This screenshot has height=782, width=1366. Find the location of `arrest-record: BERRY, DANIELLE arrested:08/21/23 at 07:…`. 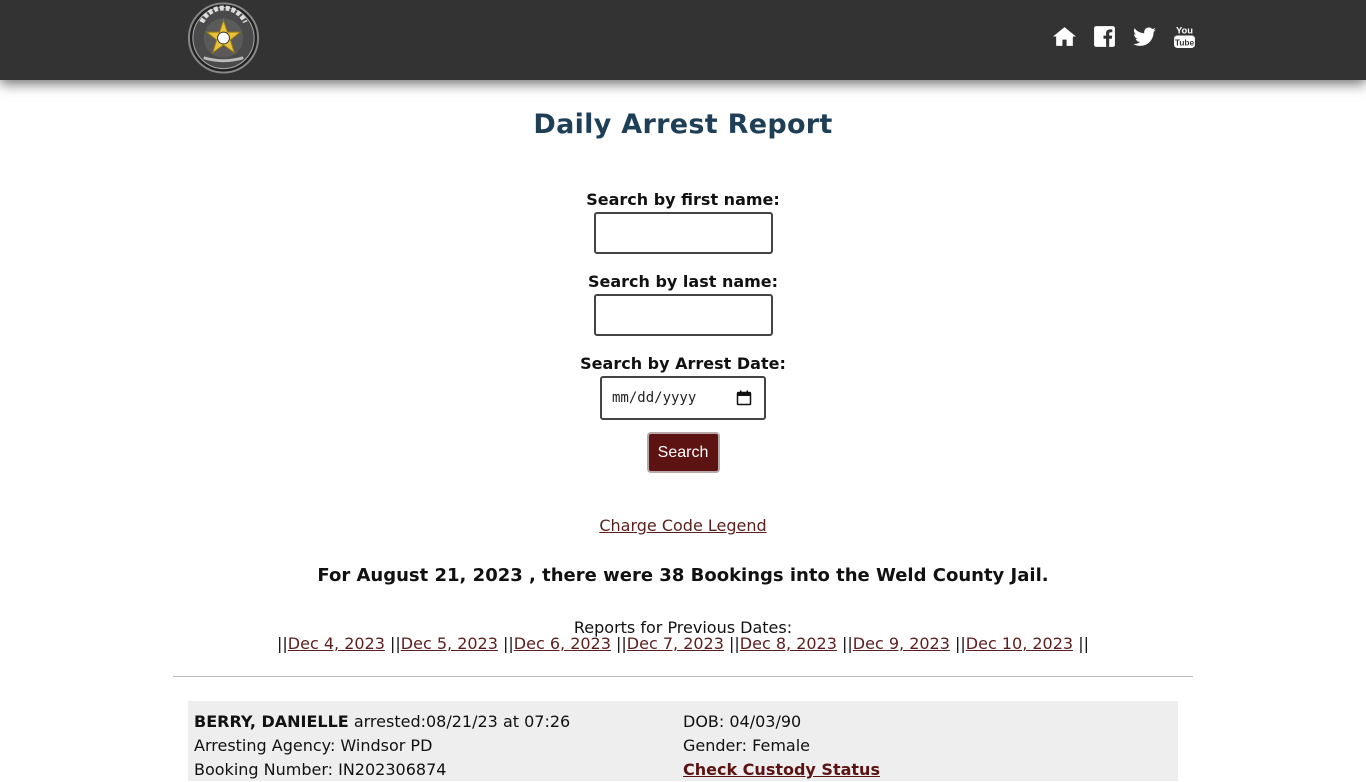

arrest-record: BERRY, DANIELLE arrested:08/21/23 at 07:… is located at coordinates (683, 741).